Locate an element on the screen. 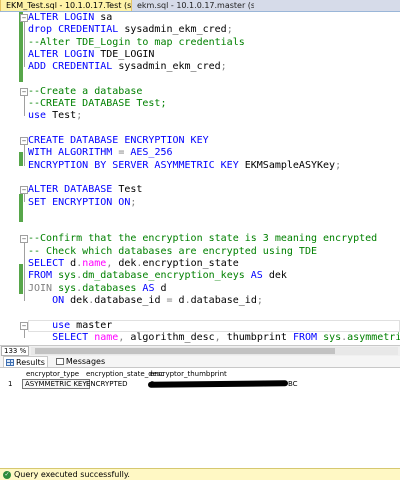 The height and width of the screenshot is (480, 400). code-line: use Test; is located at coordinates (55, 116).